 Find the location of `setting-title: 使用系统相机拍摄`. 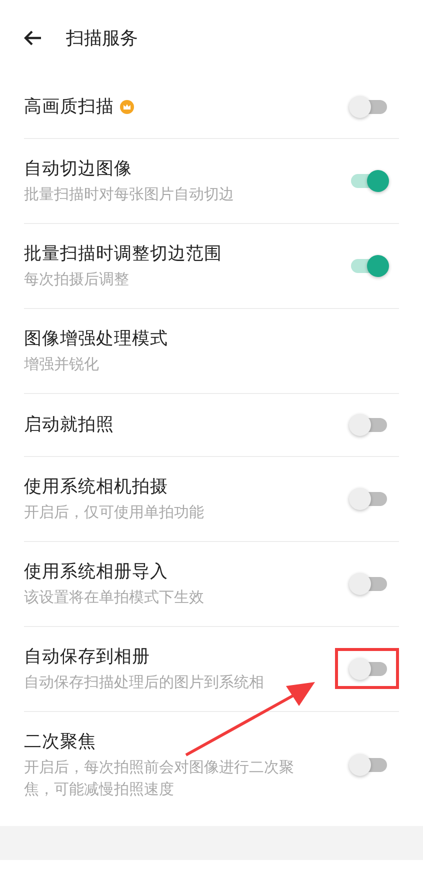

setting-title: 使用系统相机拍摄 is located at coordinates (96, 487).